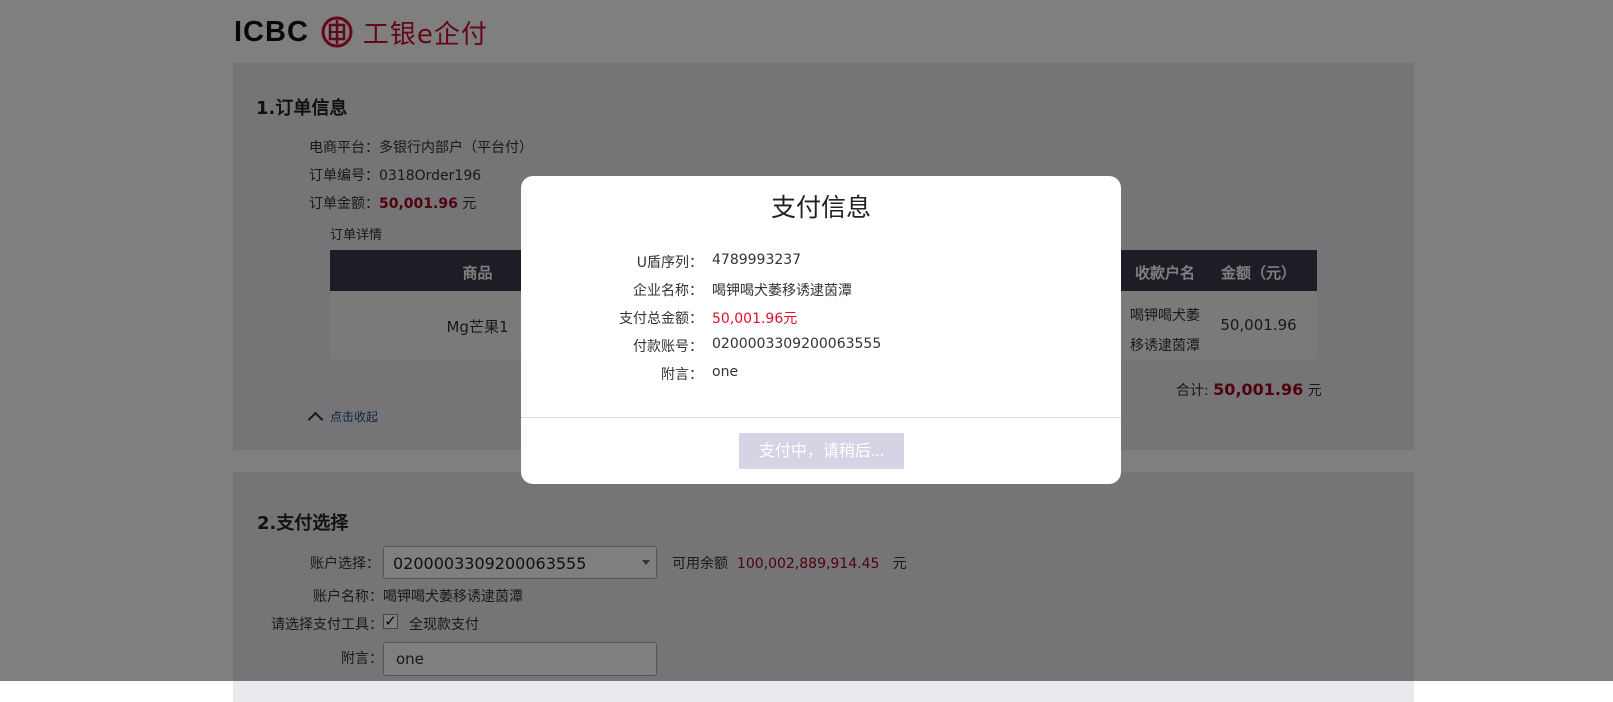 The image size is (1613, 702). What do you see at coordinates (661, 319) in the screenshot?
I see `modal-label: 支付总金额：` at bounding box center [661, 319].